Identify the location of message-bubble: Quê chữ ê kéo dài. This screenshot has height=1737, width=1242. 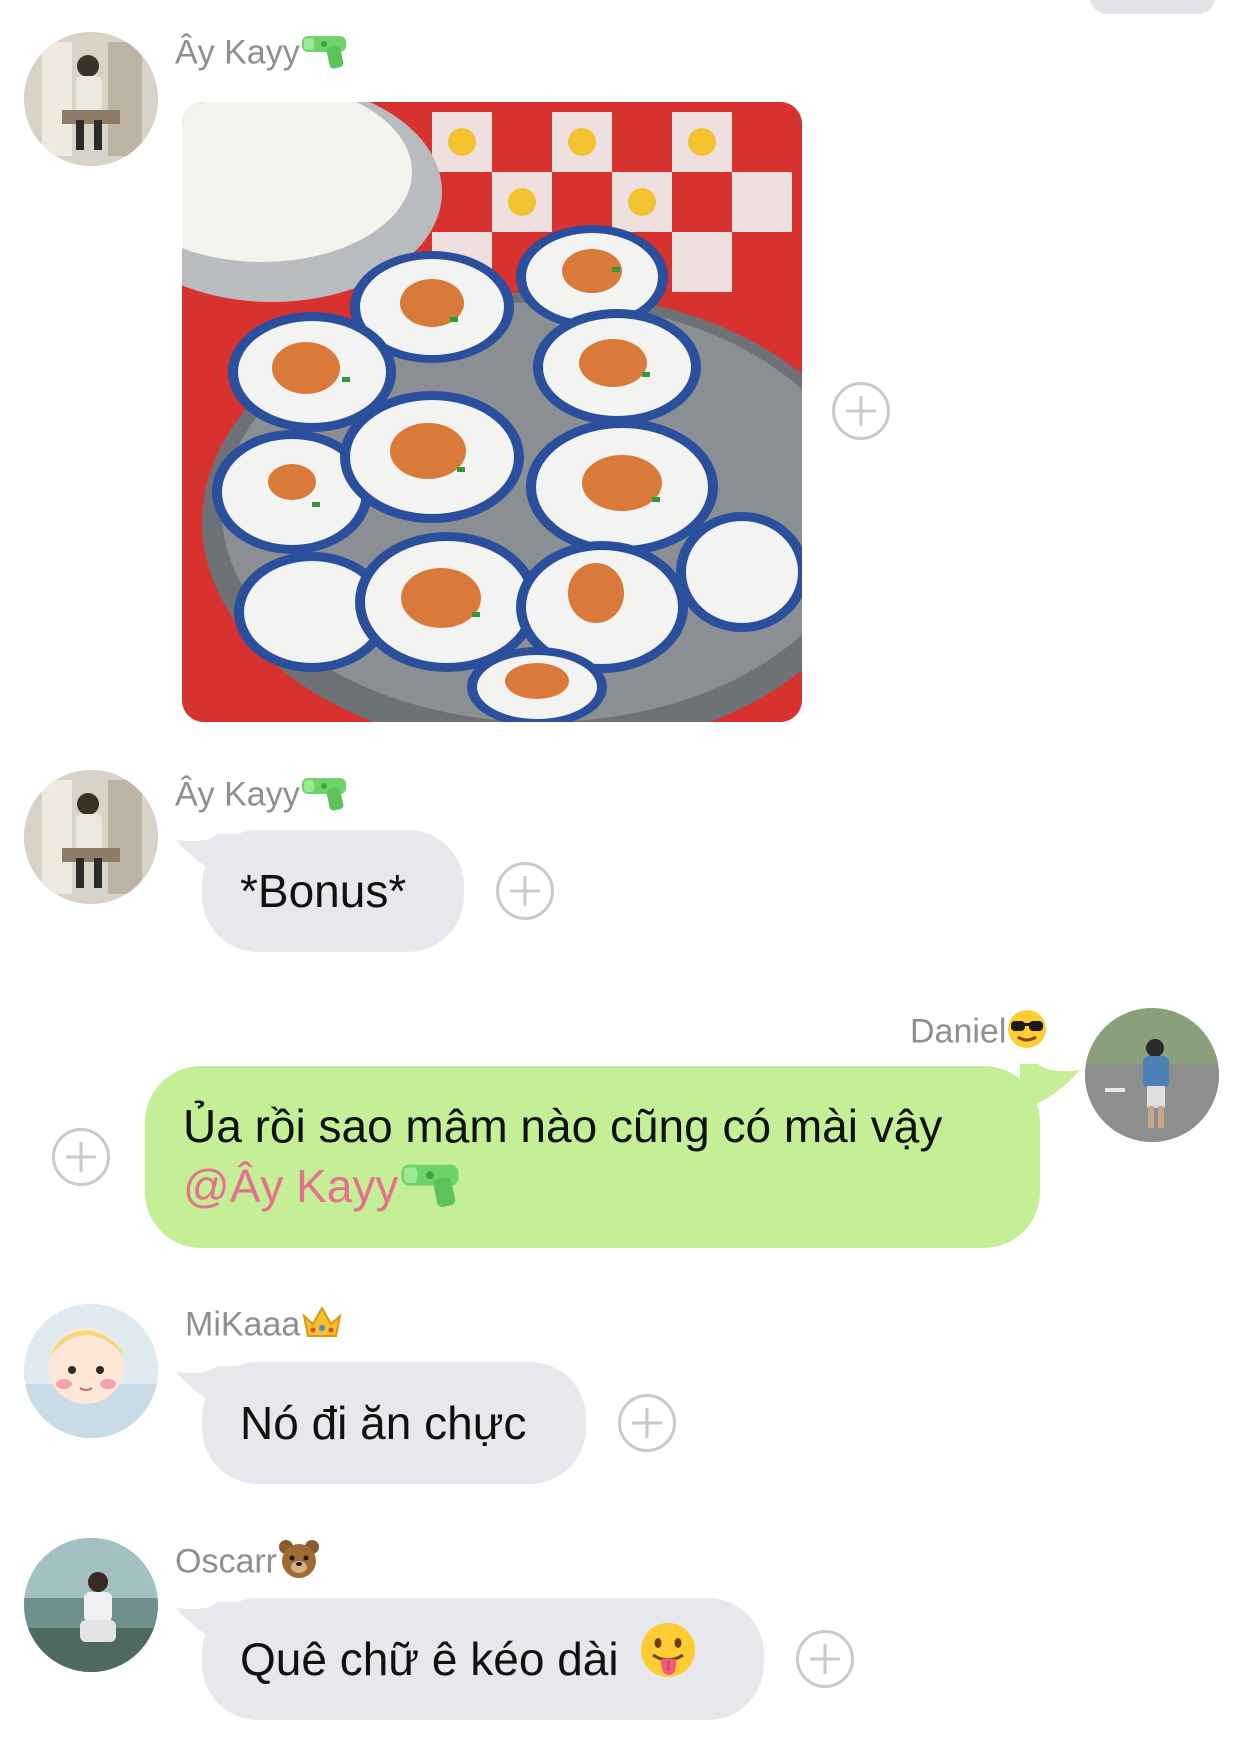
(483, 1659).